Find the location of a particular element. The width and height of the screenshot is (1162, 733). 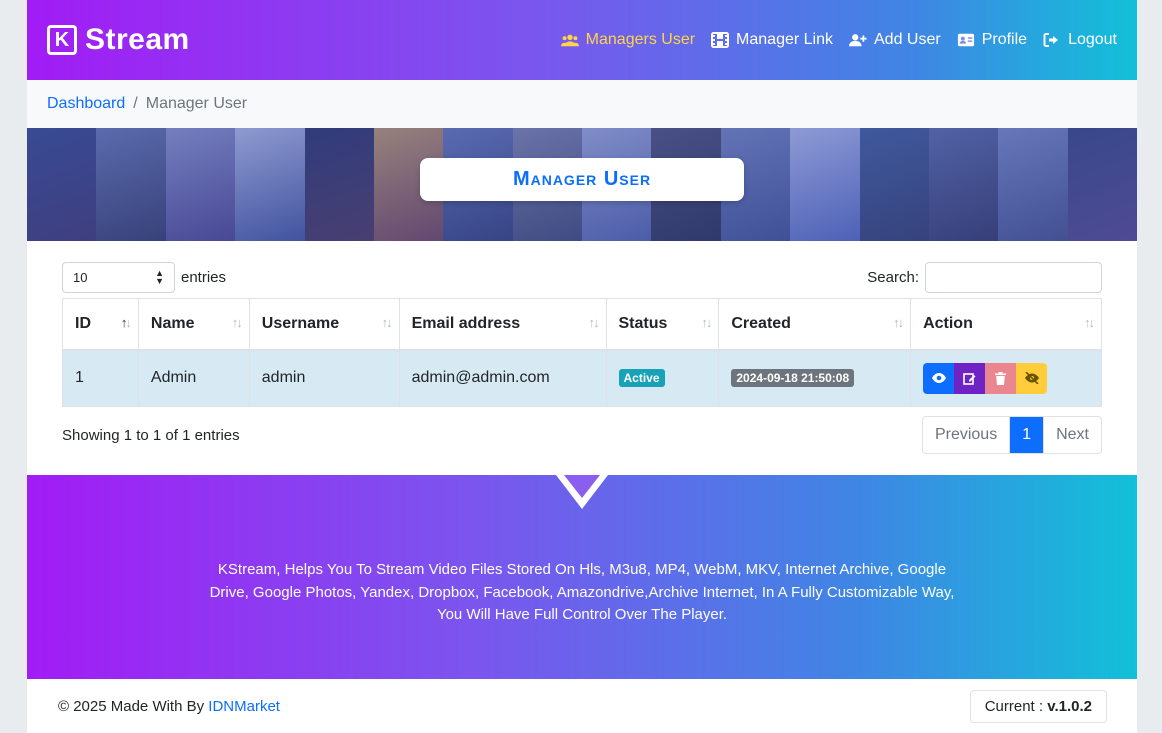

cell-id: 1 is located at coordinates (100, 378).